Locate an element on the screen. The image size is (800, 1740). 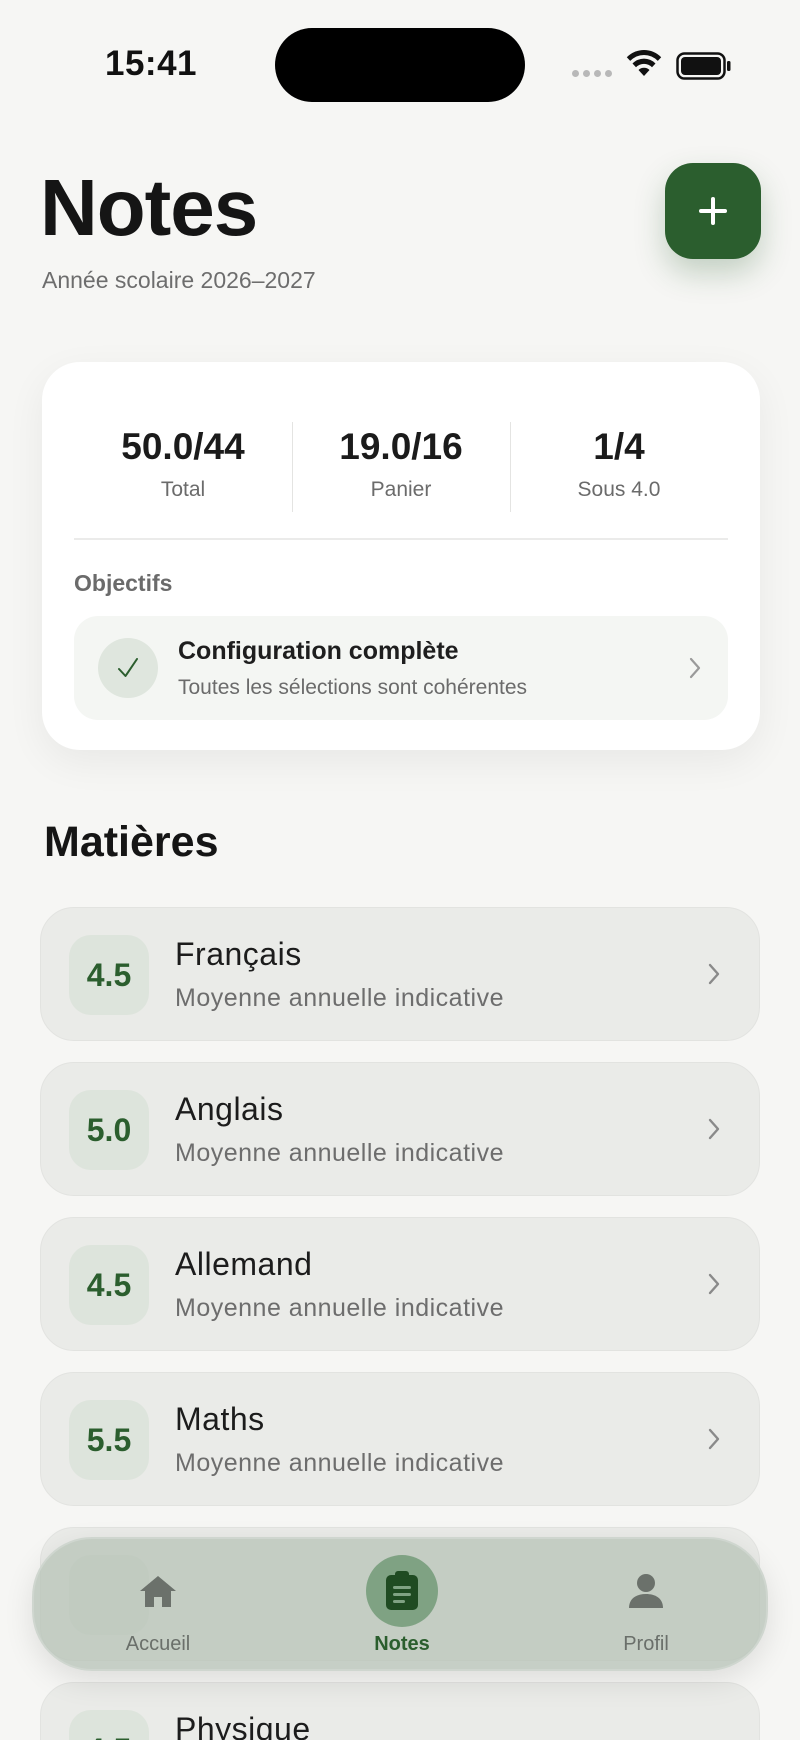
tab-profil: Profil is located at coordinates (646, 1606).